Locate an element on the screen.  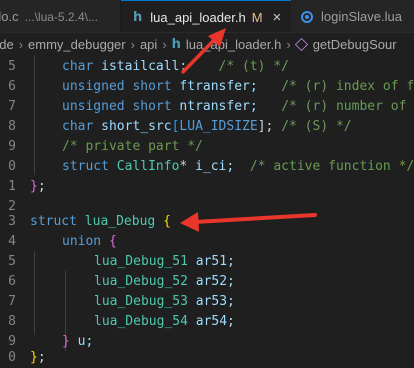
tab-login-slave-label: loginSlave.lua is located at coordinates (361, 16).